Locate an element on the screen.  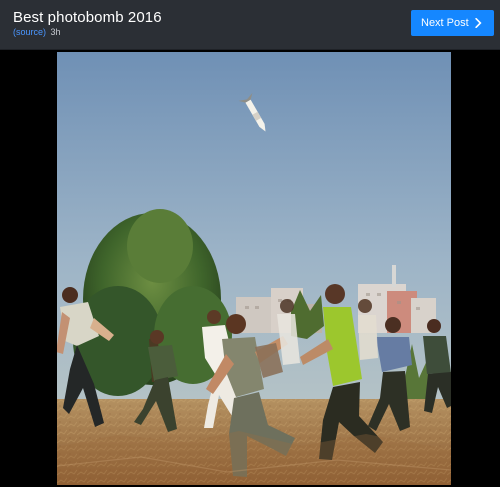
next-post-button: Next Post is located at coordinates (452, 23).